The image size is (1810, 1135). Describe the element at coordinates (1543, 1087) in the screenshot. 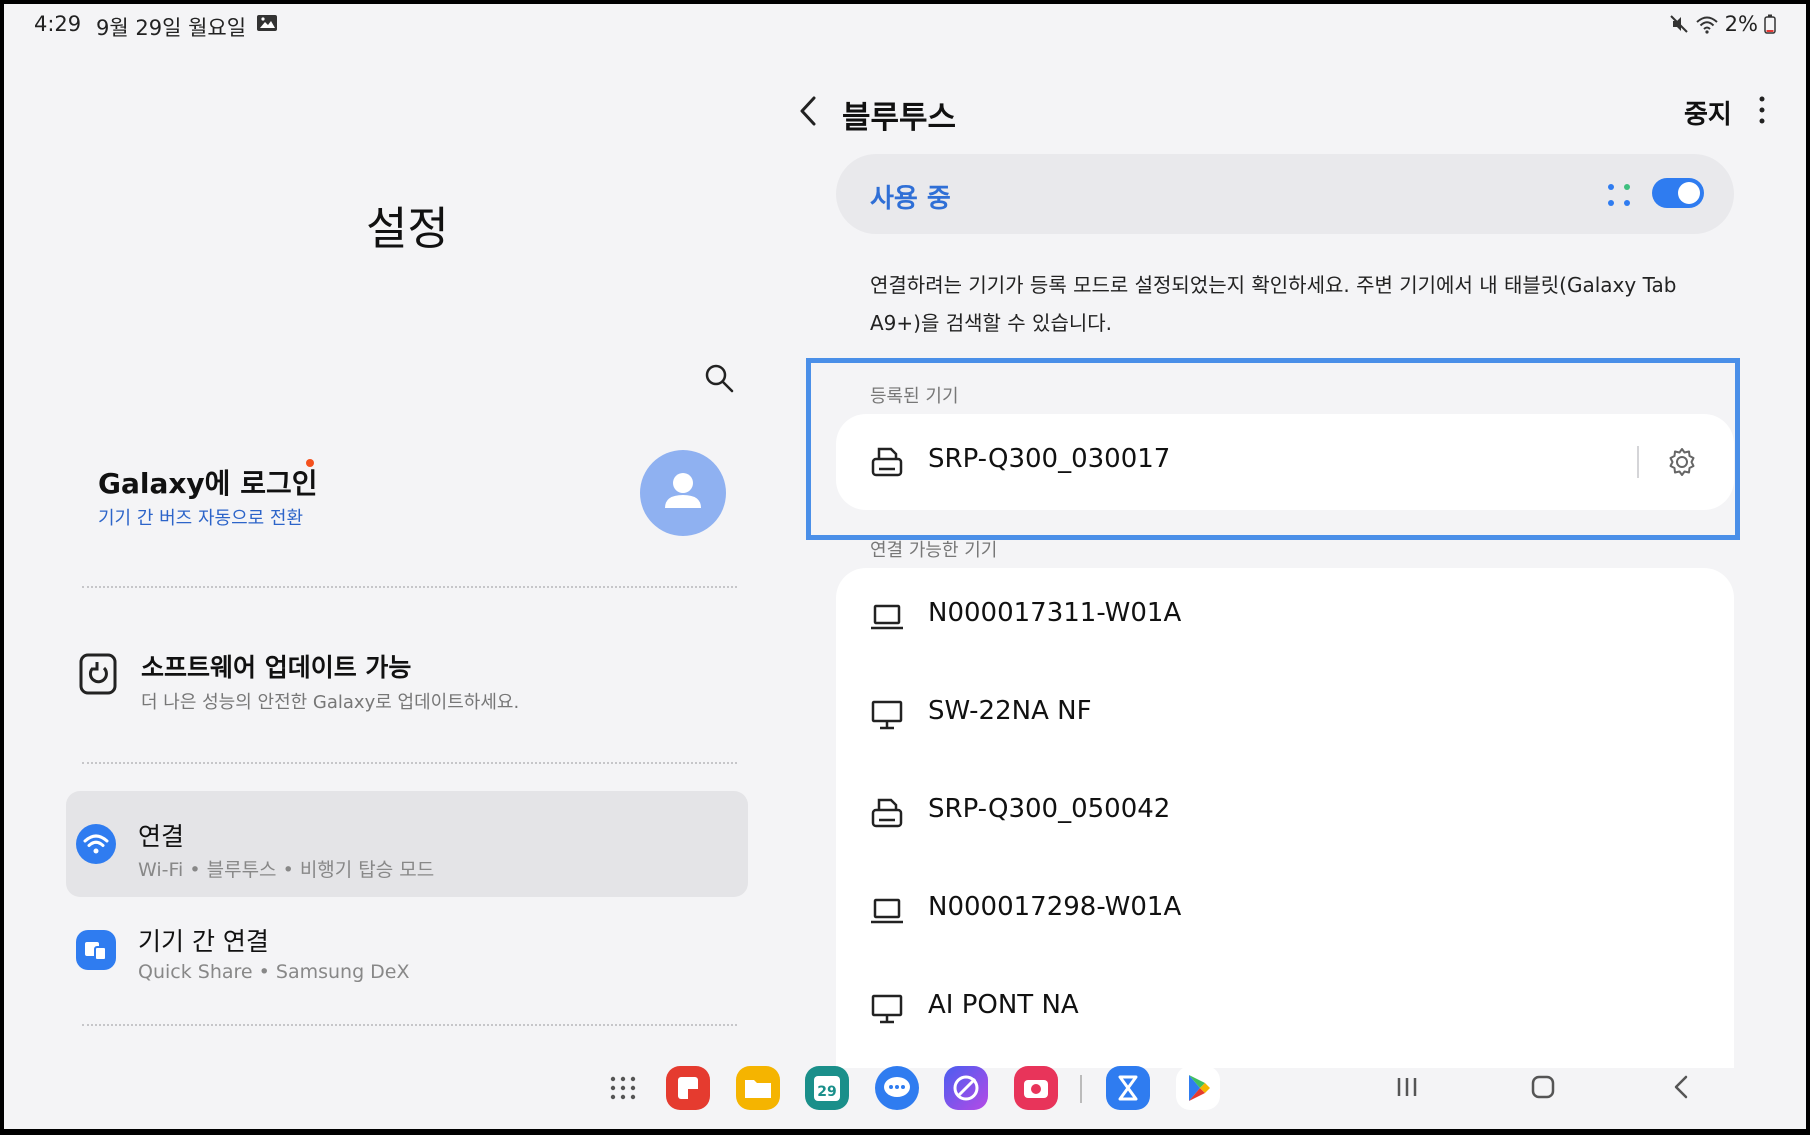

I see `home-icon` at that location.